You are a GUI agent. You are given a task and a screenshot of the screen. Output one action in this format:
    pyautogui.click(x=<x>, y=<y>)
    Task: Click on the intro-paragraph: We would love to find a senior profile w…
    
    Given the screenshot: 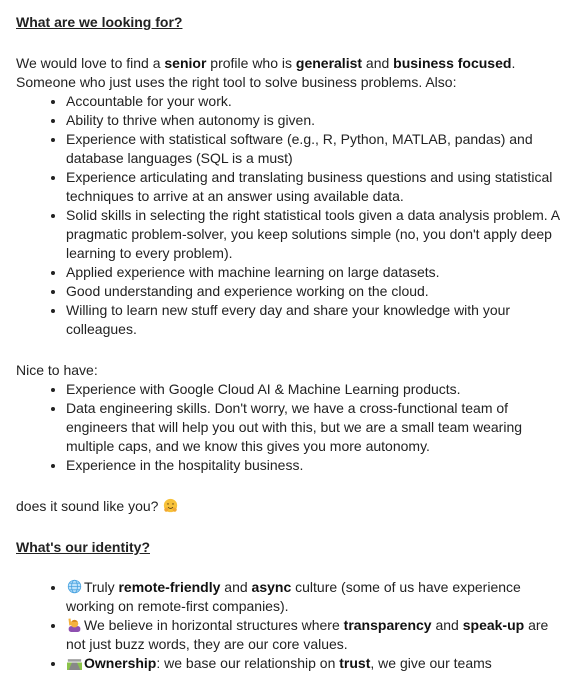 What is the action you would take?
    pyautogui.click(x=288, y=73)
    